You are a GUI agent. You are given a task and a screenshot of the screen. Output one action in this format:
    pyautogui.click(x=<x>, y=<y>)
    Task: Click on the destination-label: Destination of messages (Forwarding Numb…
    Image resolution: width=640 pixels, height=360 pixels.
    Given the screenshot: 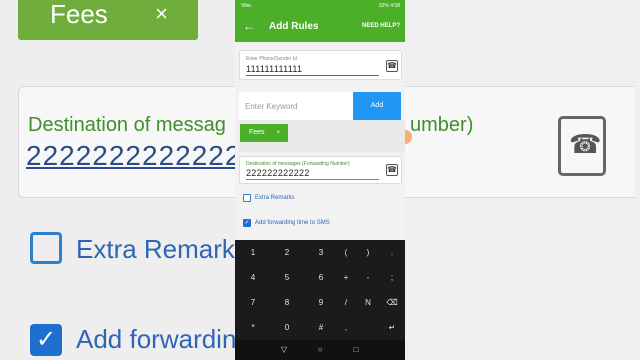 What is the action you would take?
    pyautogui.click(x=298, y=164)
    